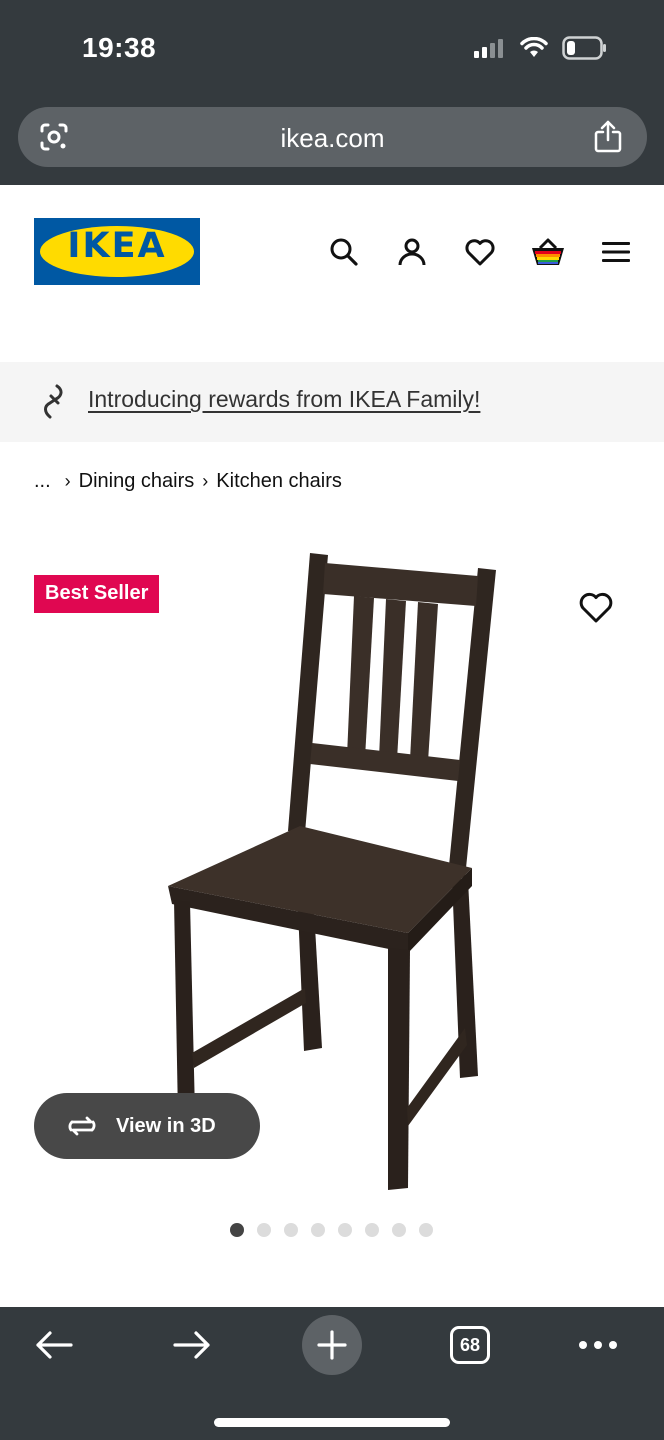  Describe the element at coordinates (53, 401) in the screenshot. I see `ikea-family-icon` at that location.